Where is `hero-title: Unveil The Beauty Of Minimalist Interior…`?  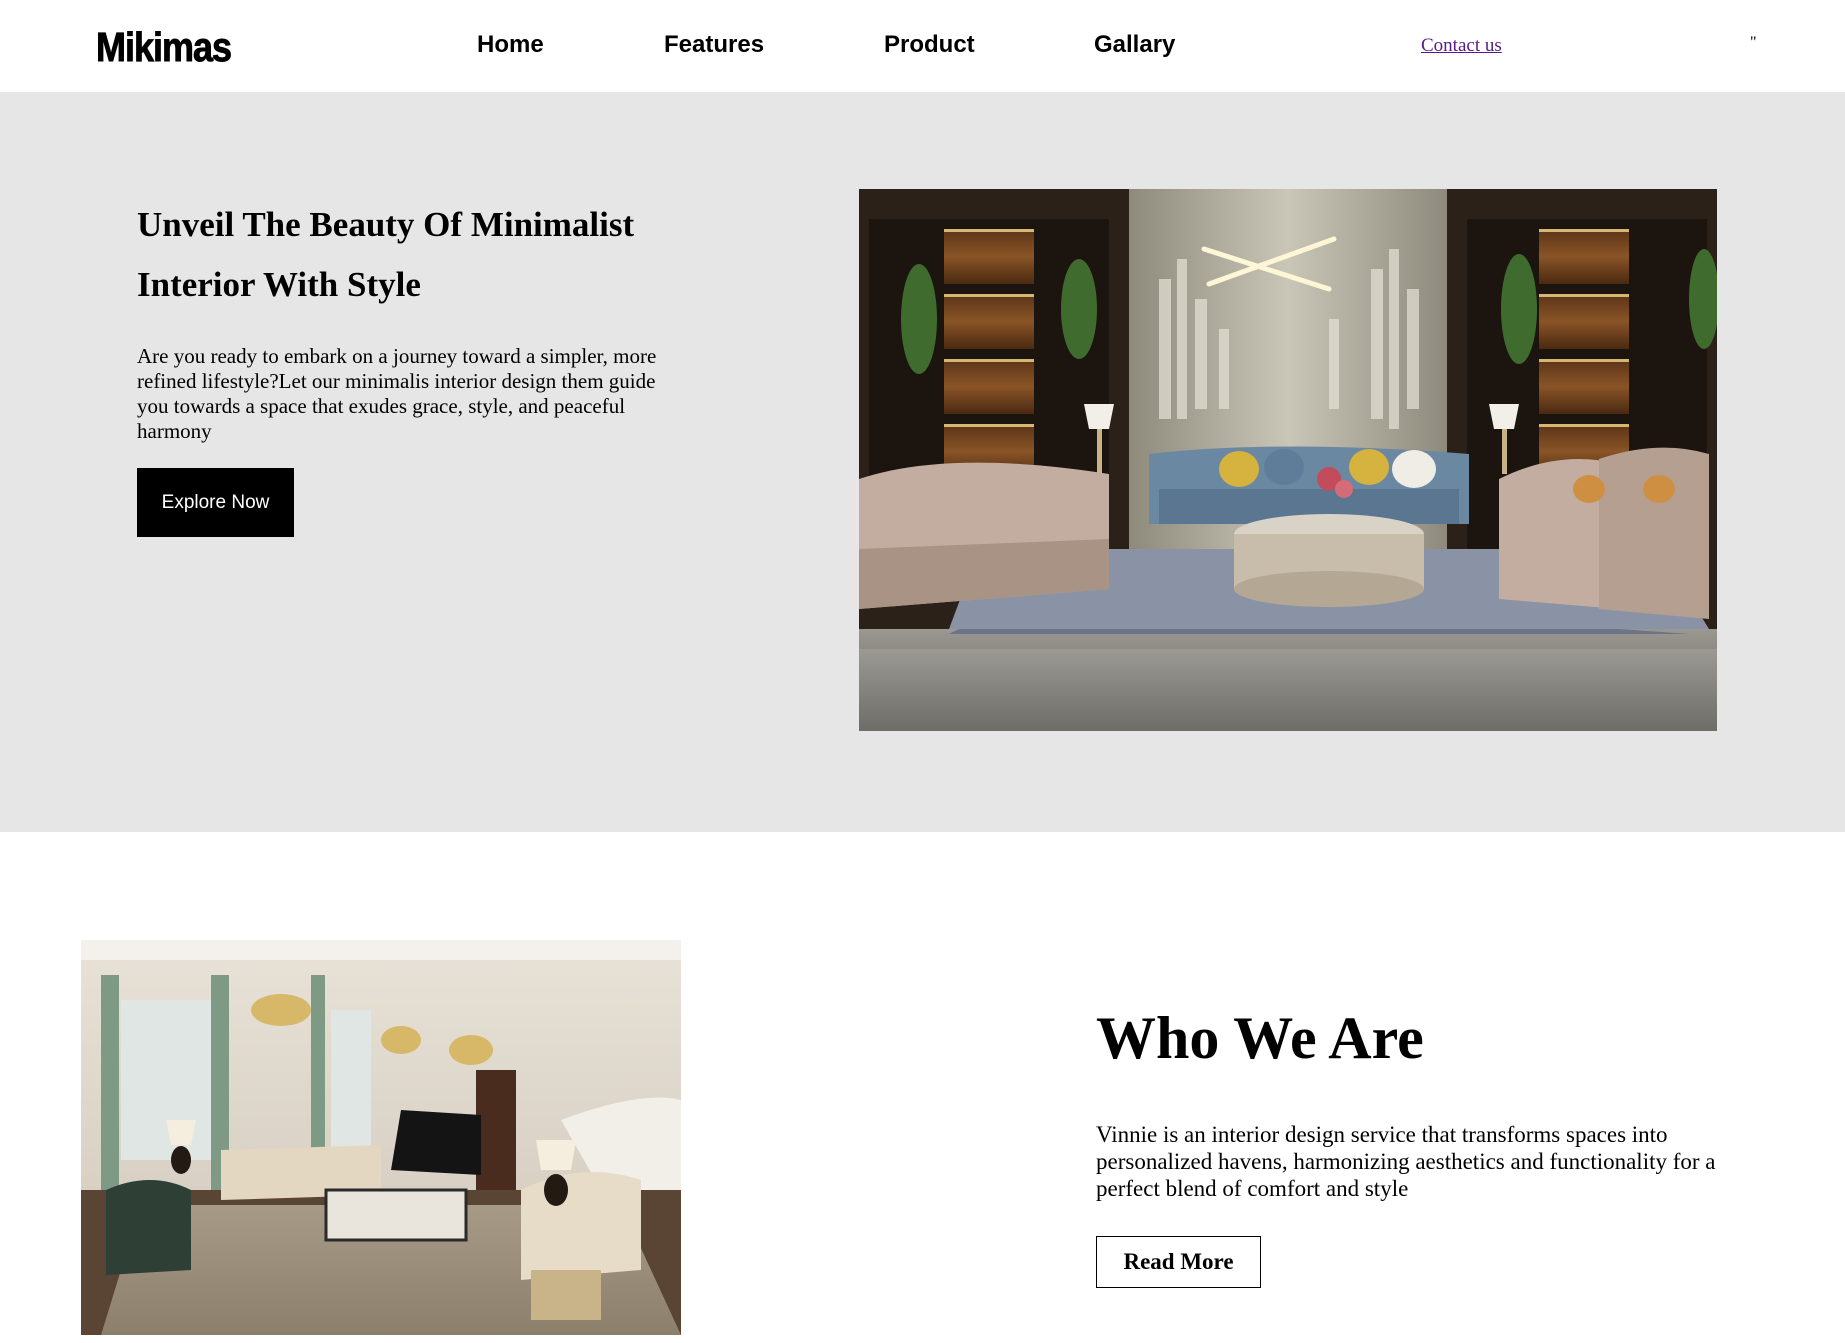 hero-title: Unveil The Beauty Of Minimalist Interior… is located at coordinates (417, 255).